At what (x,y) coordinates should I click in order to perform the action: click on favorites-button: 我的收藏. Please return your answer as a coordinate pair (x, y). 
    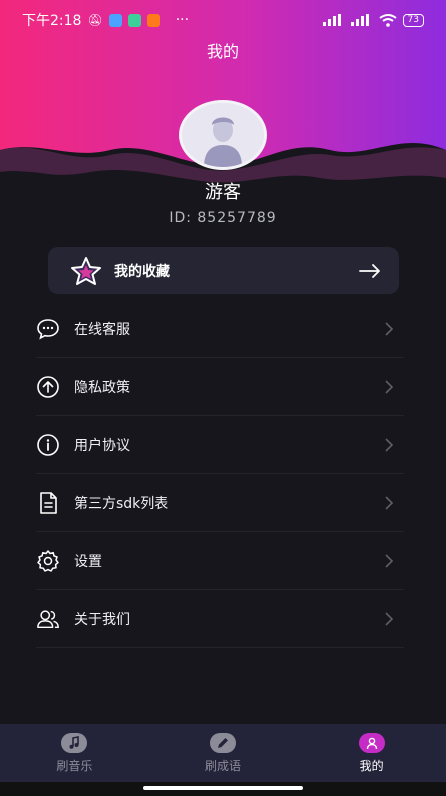
    Looking at the image, I should click on (223, 270).